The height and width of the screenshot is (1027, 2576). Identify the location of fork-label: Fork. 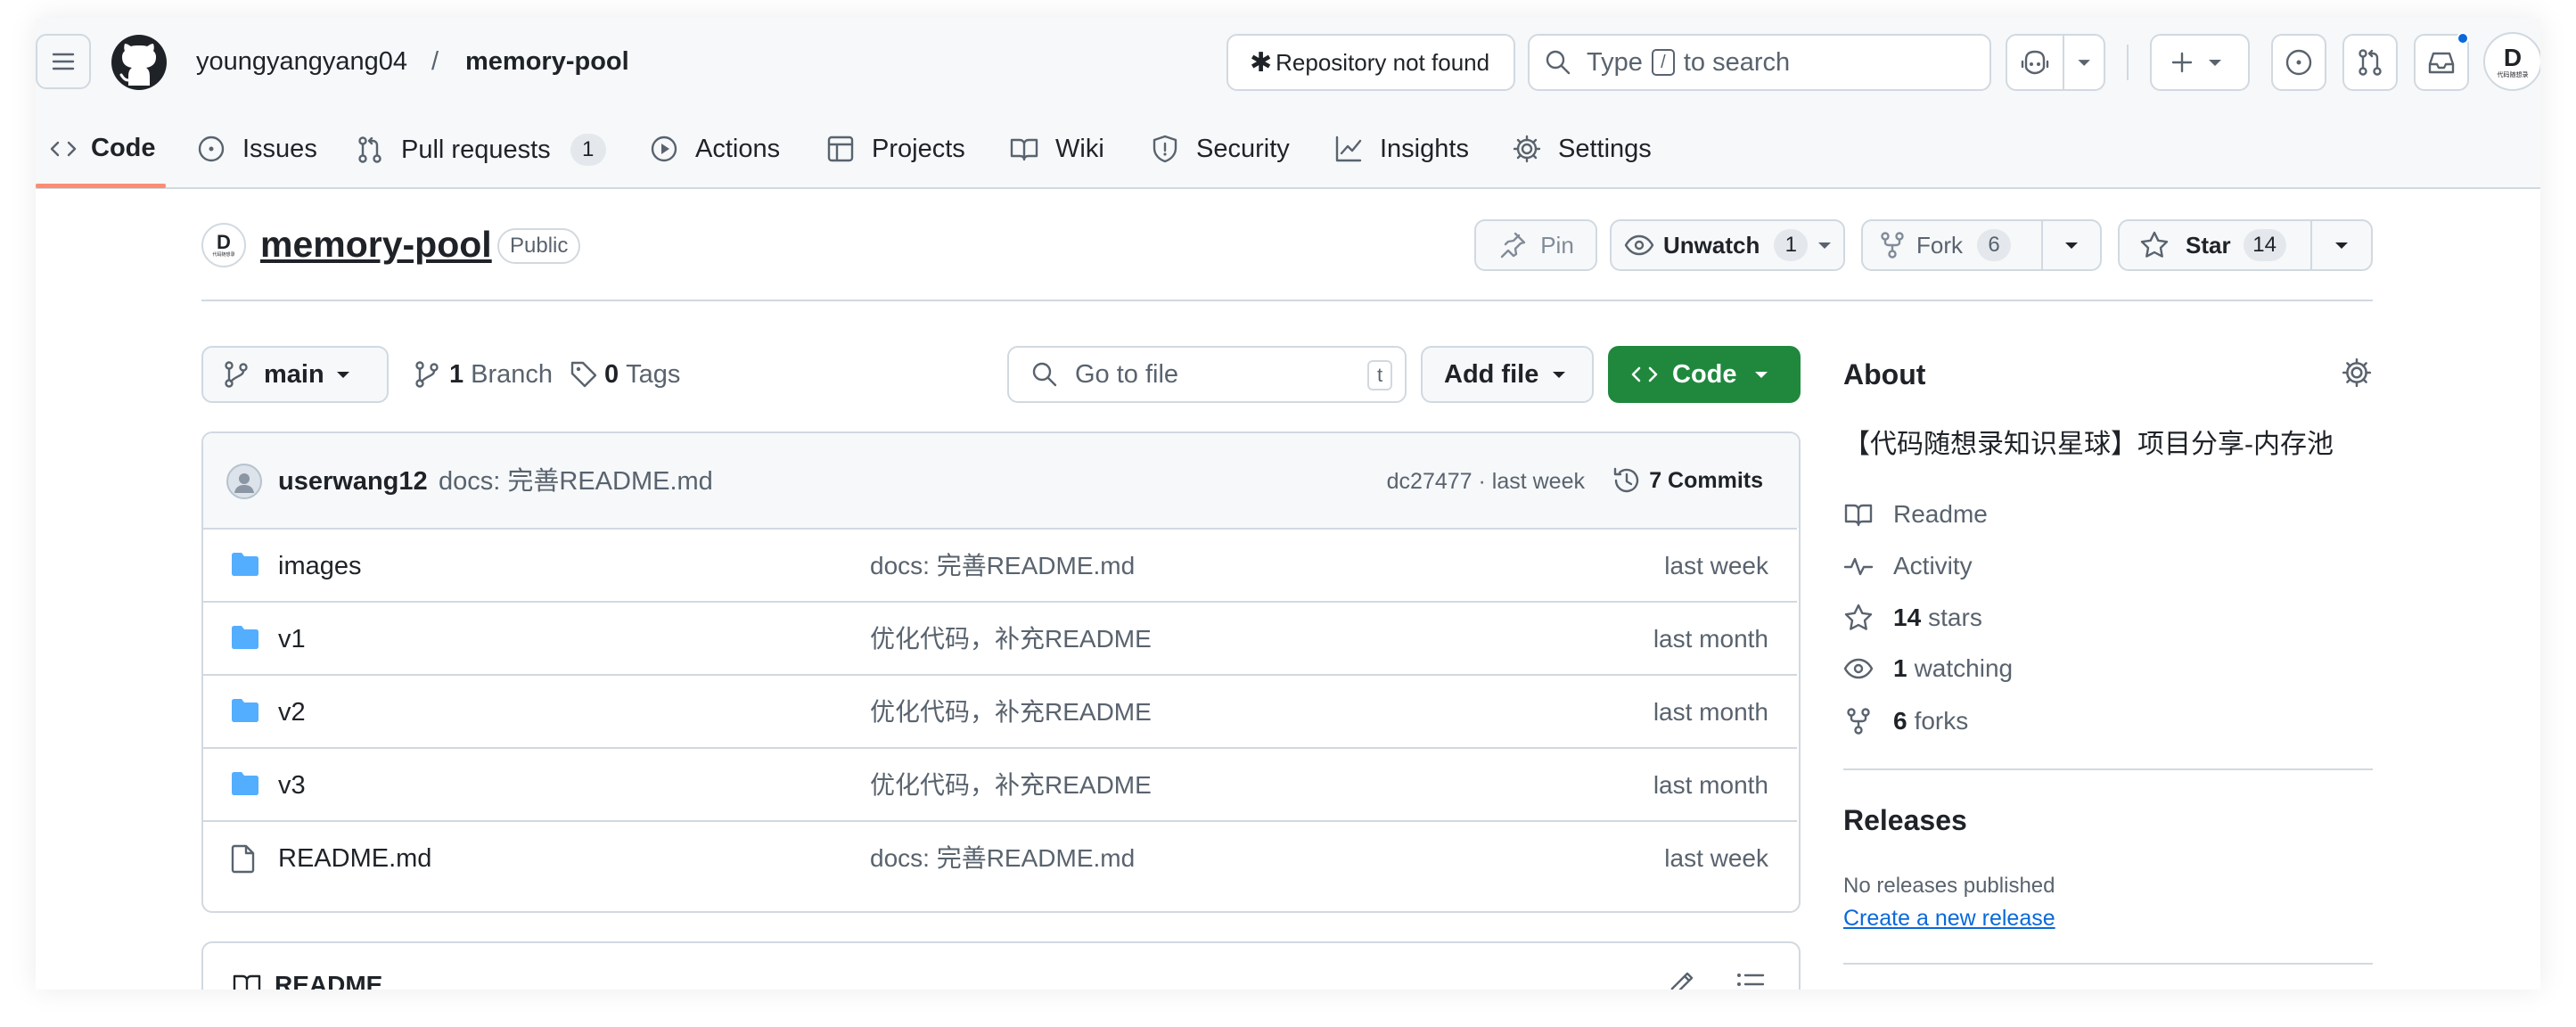
(1939, 245).